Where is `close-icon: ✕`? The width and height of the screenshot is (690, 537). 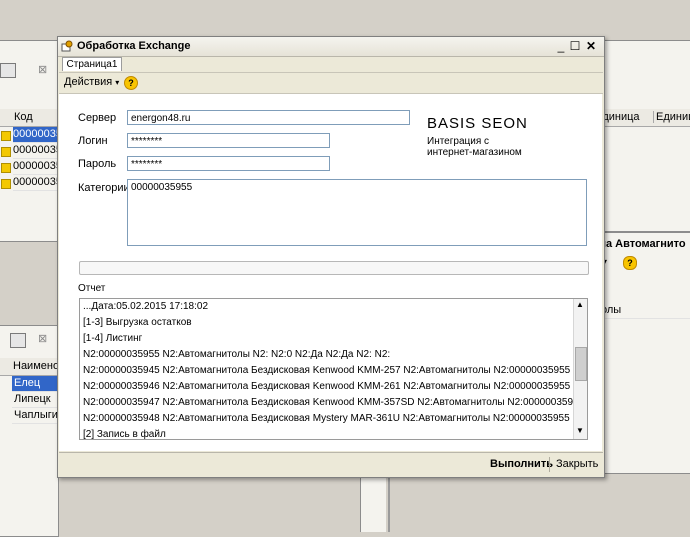 close-icon: ✕ is located at coordinates (591, 46).